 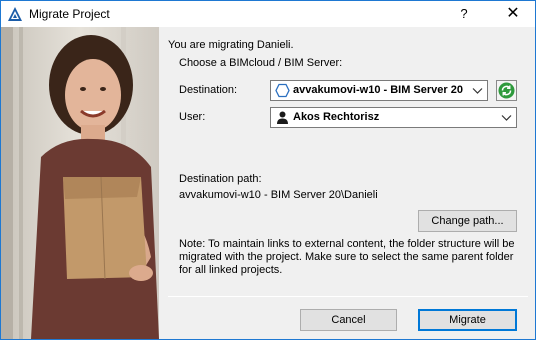 What do you see at coordinates (15, 14) in the screenshot?
I see `archicad-icon` at bounding box center [15, 14].